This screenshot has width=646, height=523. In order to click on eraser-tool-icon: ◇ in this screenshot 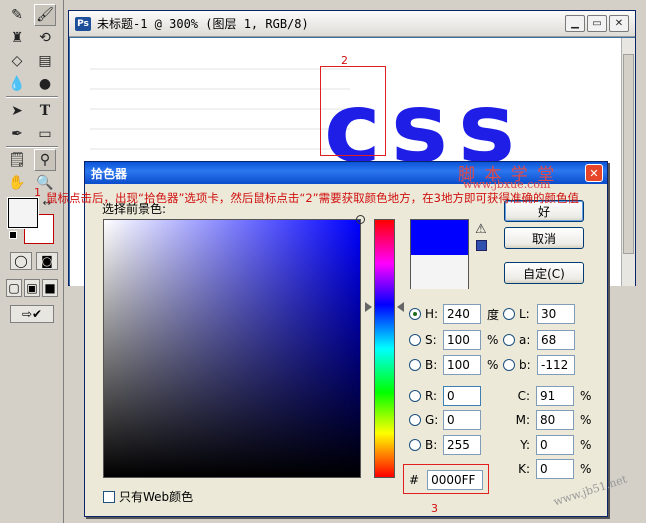, I will do `click(17, 61)`.